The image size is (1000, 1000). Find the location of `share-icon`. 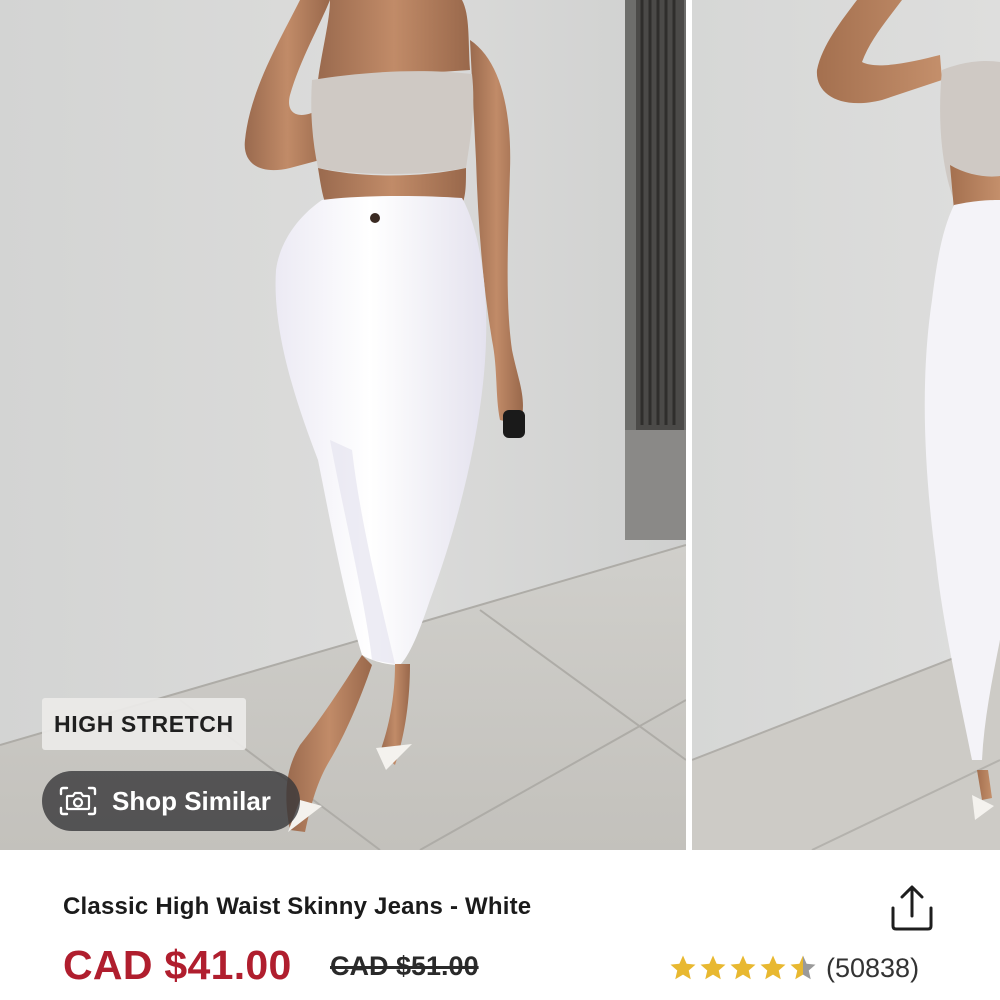

share-icon is located at coordinates (912, 908).